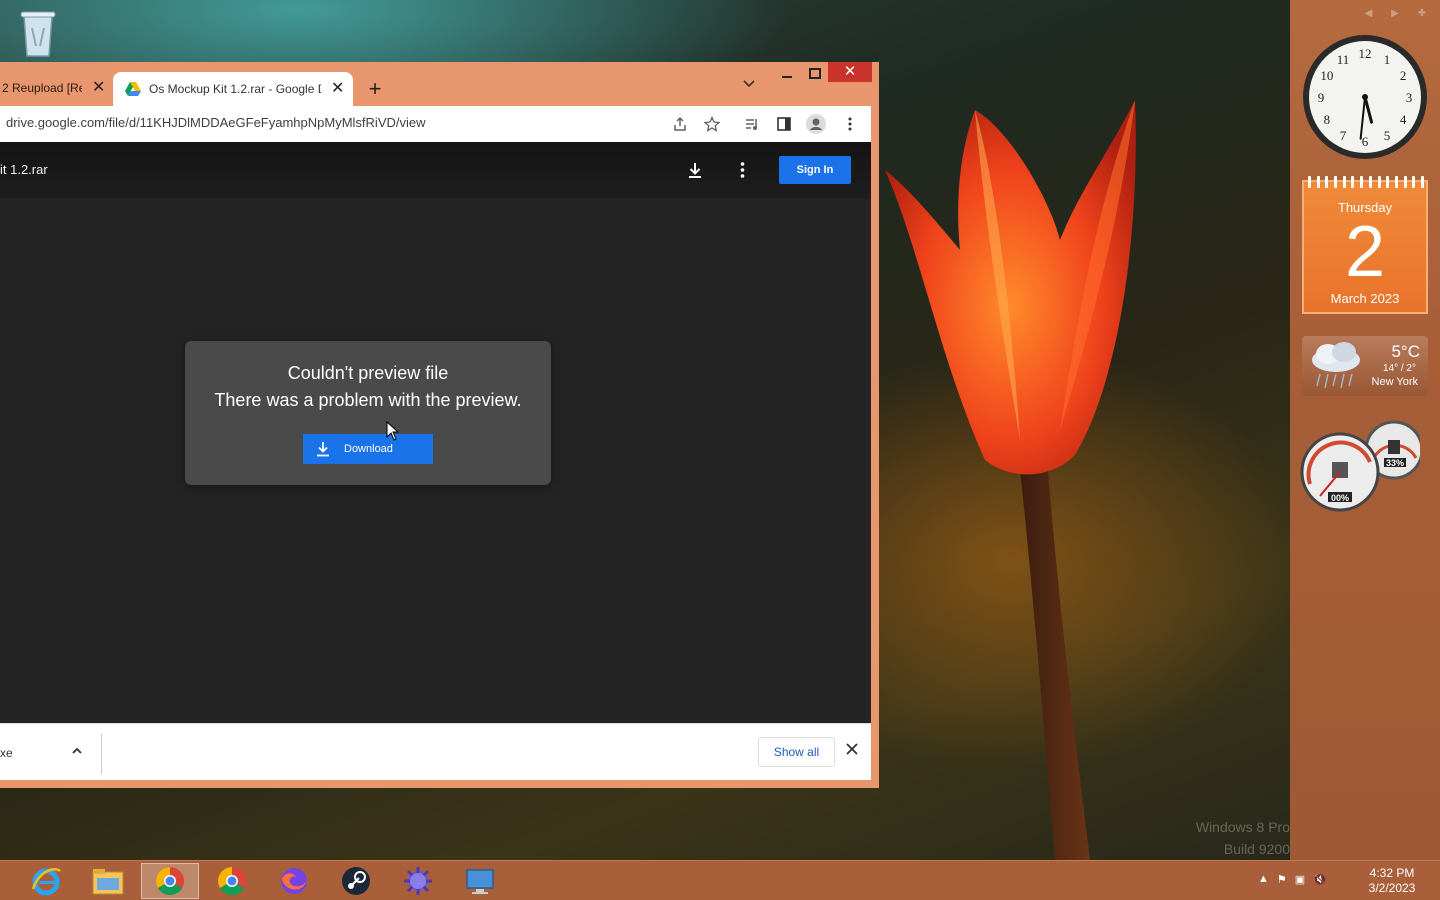  What do you see at coordinates (1327, 119) in the screenshot?
I see `clock-numeral: 8` at bounding box center [1327, 119].